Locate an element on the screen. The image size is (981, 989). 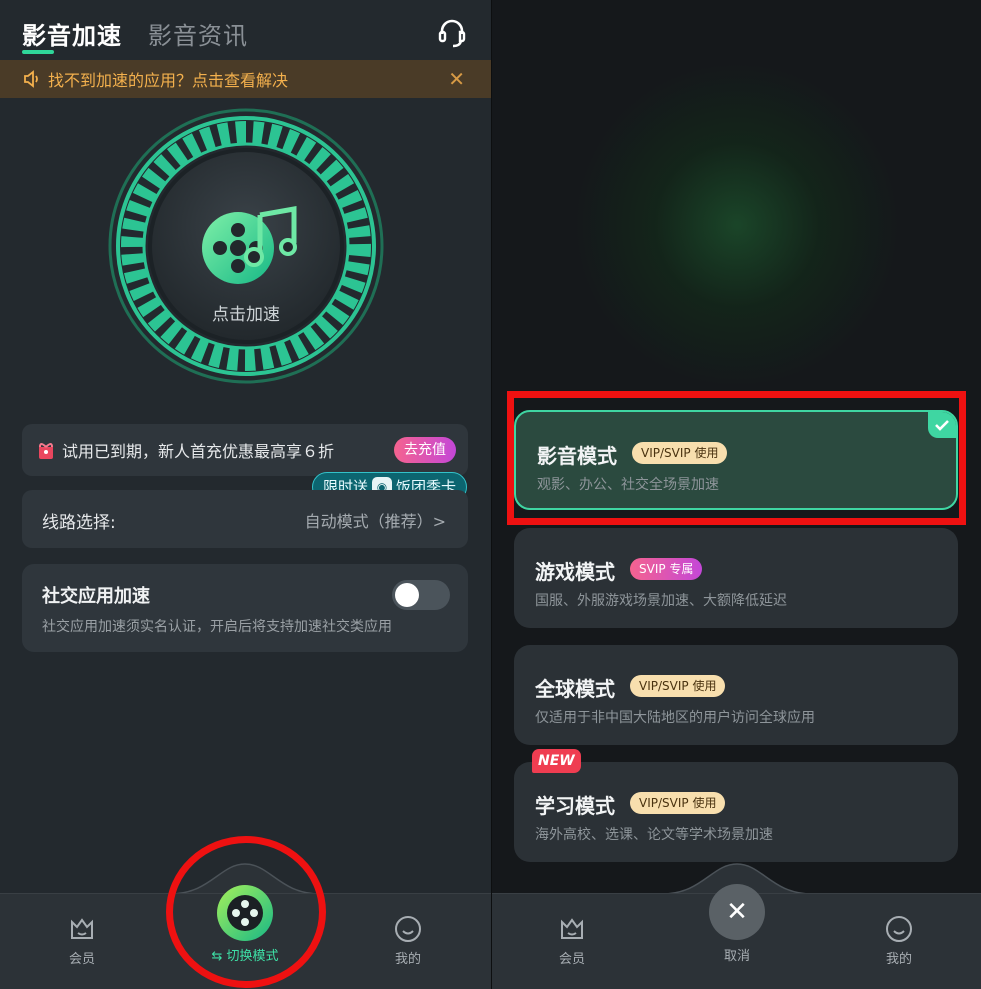
headset-icon is located at coordinates (452, 32).